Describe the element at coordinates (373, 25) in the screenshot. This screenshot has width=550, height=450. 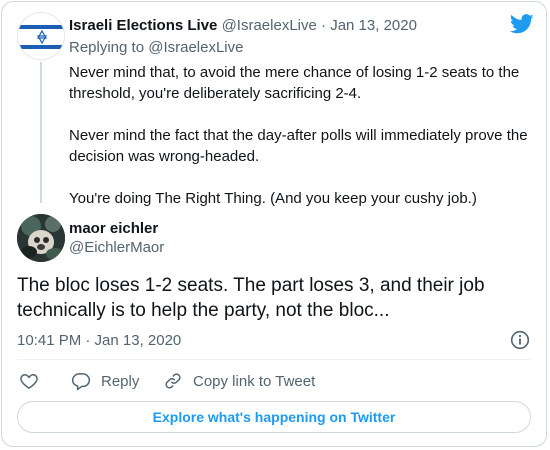
I see `parent-date: Jan 13, 2020` at that location.